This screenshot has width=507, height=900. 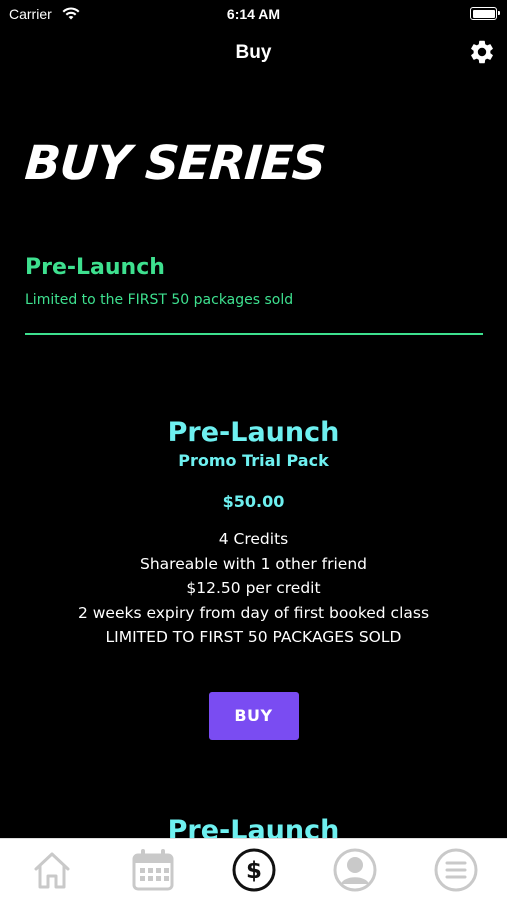 What do you see at coordinates (253, 637) in the screenshot?
I see `feature-line: LIMITED TO FIRST 50 PACKAGES SOLD` at bounding box center [253, 637].